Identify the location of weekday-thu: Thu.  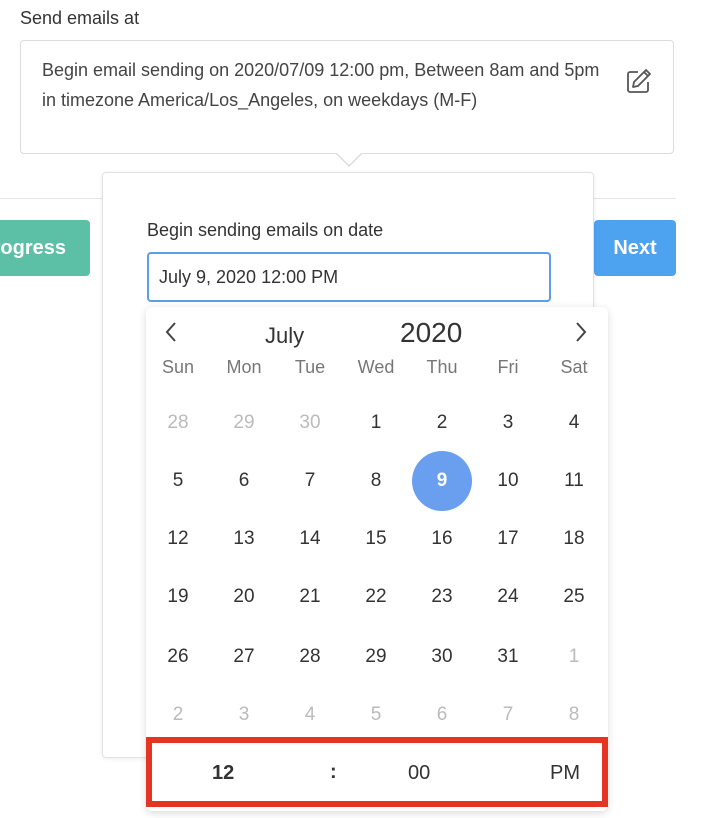
(442, 367).